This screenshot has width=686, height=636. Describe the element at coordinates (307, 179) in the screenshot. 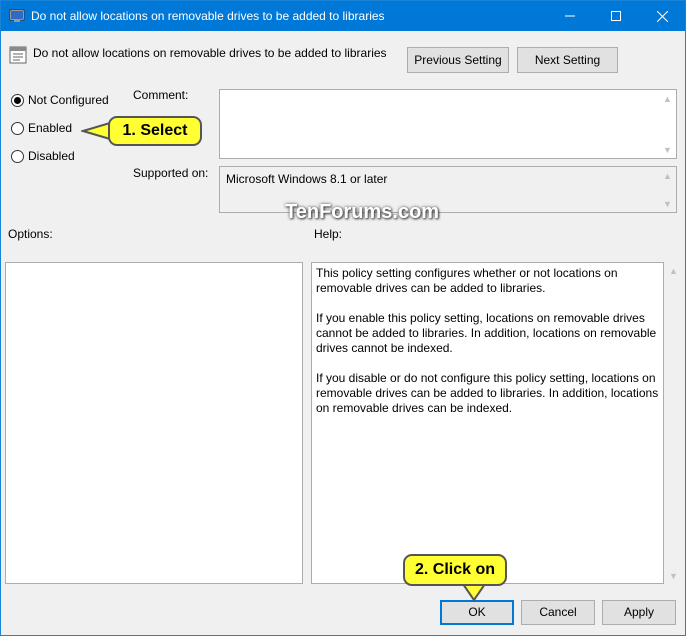

I see `supported-on-value: Microsoft Windows 8.1 or later` at that location.